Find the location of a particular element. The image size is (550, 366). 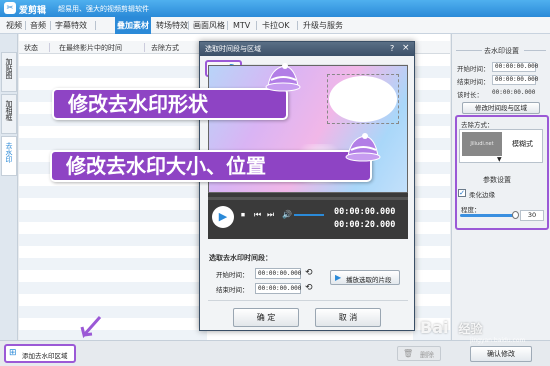

removal-method-value: 模糊式 is located at coordinates (522, 144).